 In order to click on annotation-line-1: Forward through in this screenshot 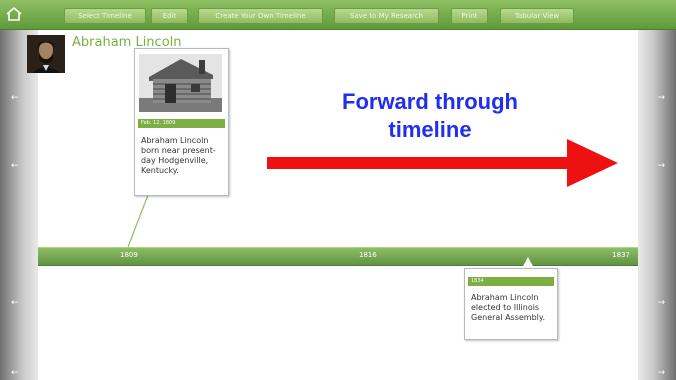, I will do `click(430, 101)`.